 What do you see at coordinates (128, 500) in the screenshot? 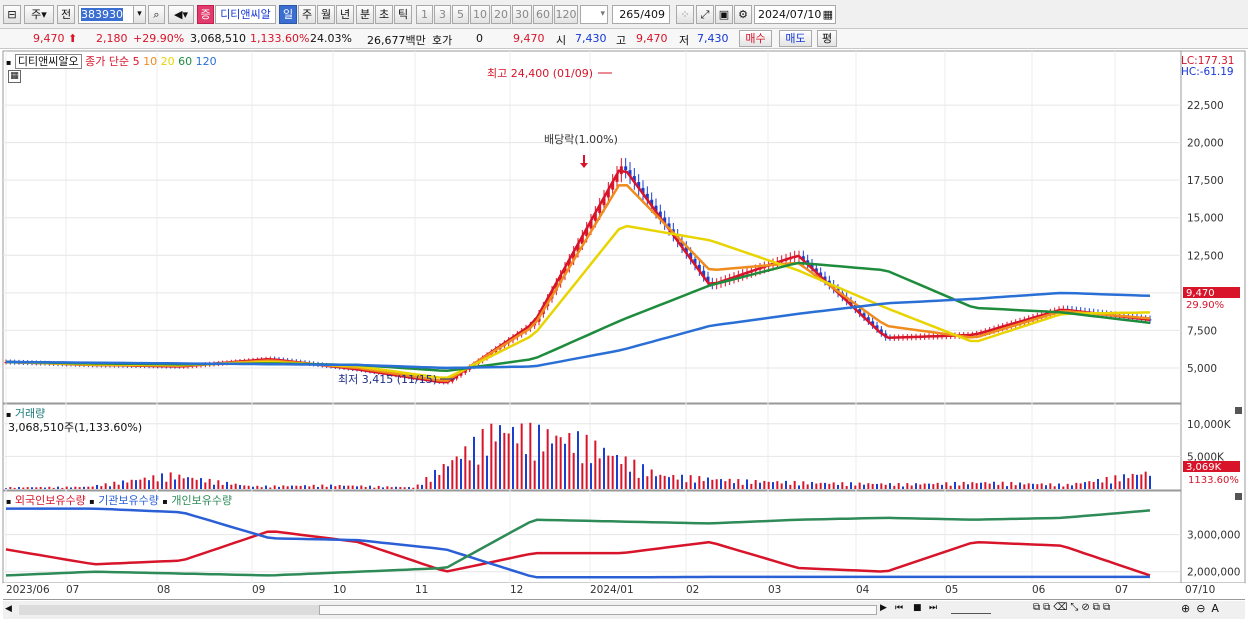
I see `institution-holding-label: 기관보유수량` at bounding box center [128, 500].